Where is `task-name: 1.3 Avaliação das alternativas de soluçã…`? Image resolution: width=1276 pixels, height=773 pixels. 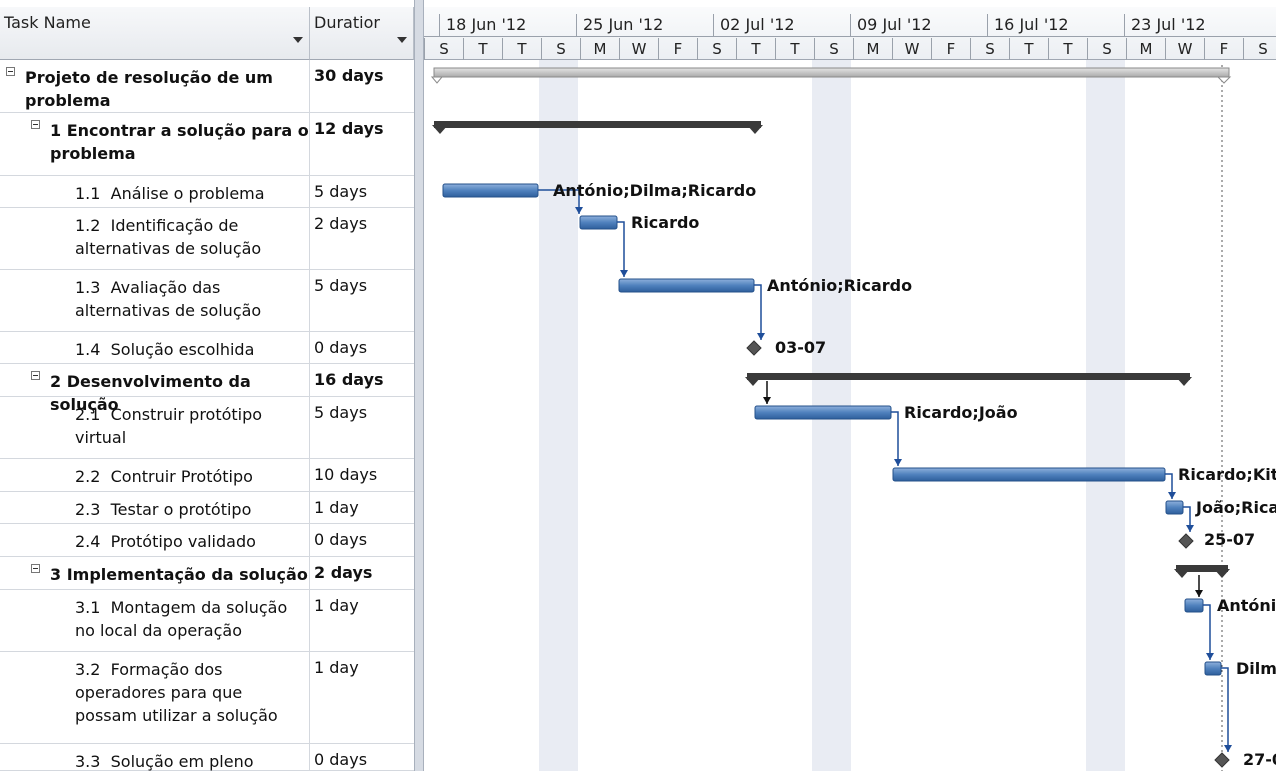
task-name: 1.3 Avaliação das alternativas de soluçã… is located at coordinates (168, 299).